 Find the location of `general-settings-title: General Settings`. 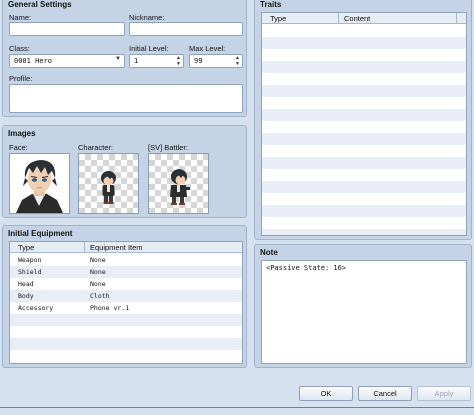

general-settings-title: General Settings is located at coordinates (40, 4).